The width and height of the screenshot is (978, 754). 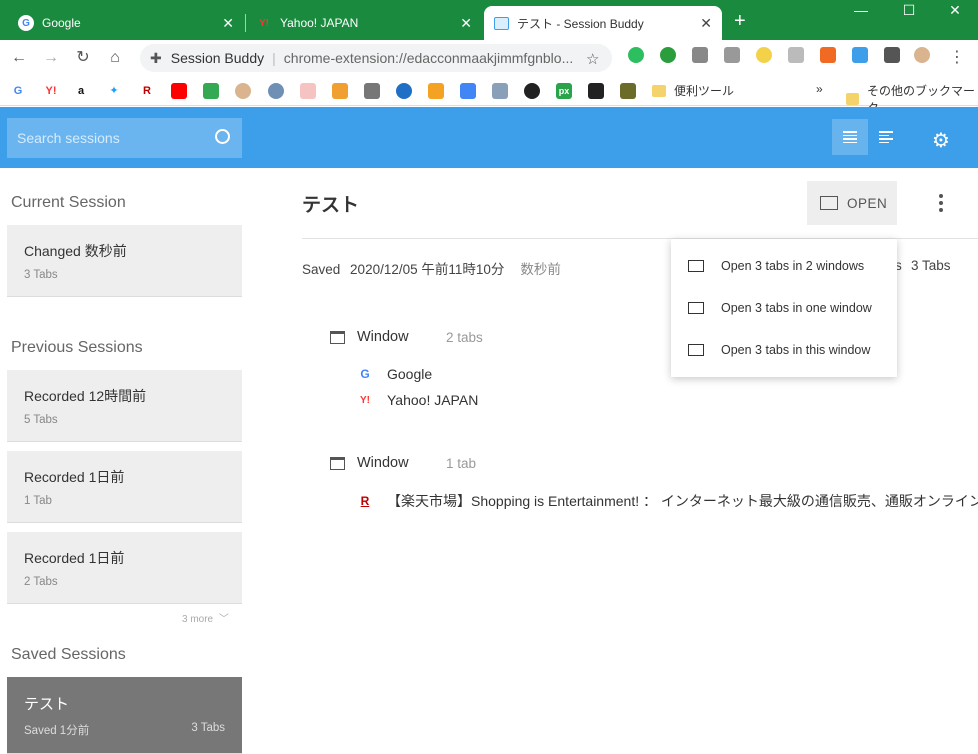 What do you see at coordinates (308, 91) in the screenshot?
I see `card-bookmark-icon` at bounding box center [308, 91].